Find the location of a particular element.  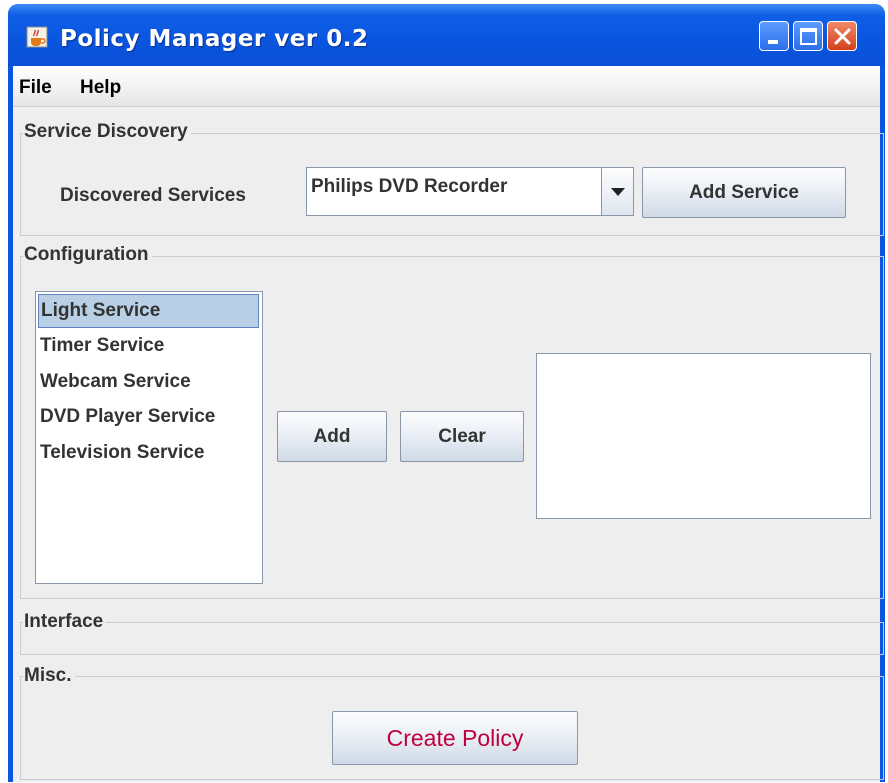

list-item-label: Light Service is located at coordinates (101, 310).